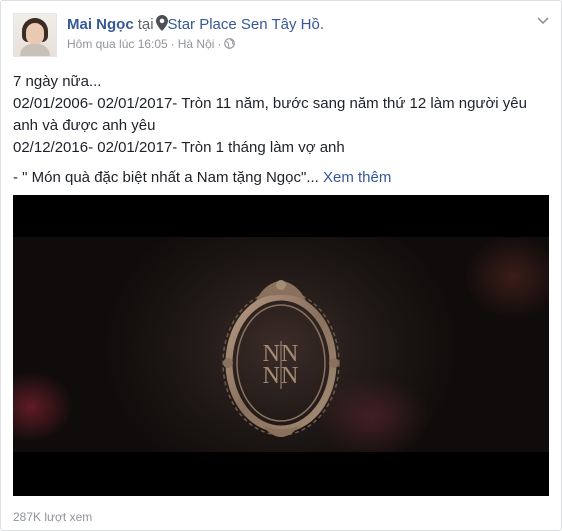 The width and height of the screenshot is (562, 531). What do you see at coordinates (196, 44) in the screenshot?
I see `location-label: Hà Nội` at bounding box center [196, 44].